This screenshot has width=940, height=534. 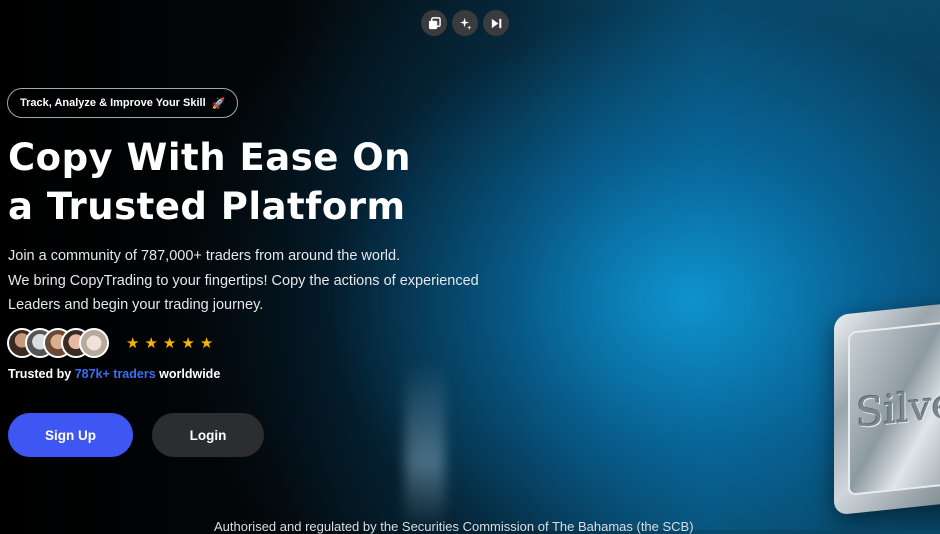 What do you see at coordinates (207, 206) in the screenshot?
I see `headline-line-2: a Trusted Platform` at bounding box center [207, 206].